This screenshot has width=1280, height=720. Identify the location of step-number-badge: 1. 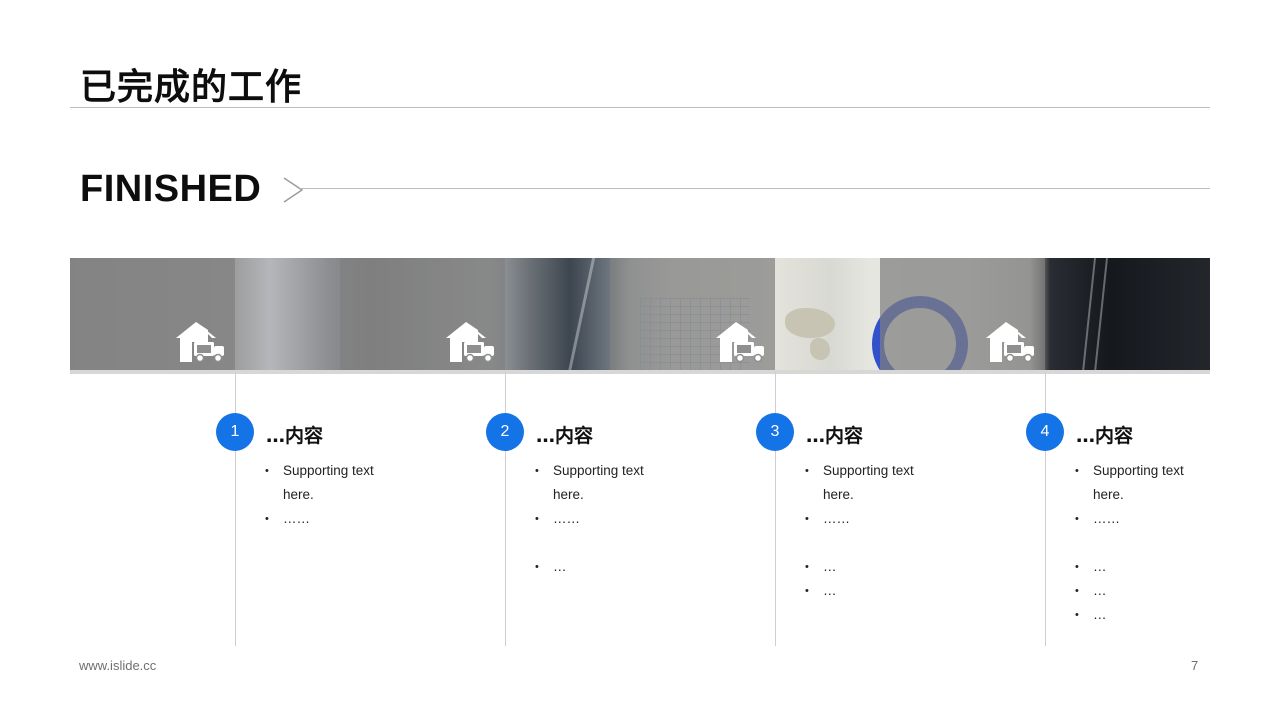
(235, 432).